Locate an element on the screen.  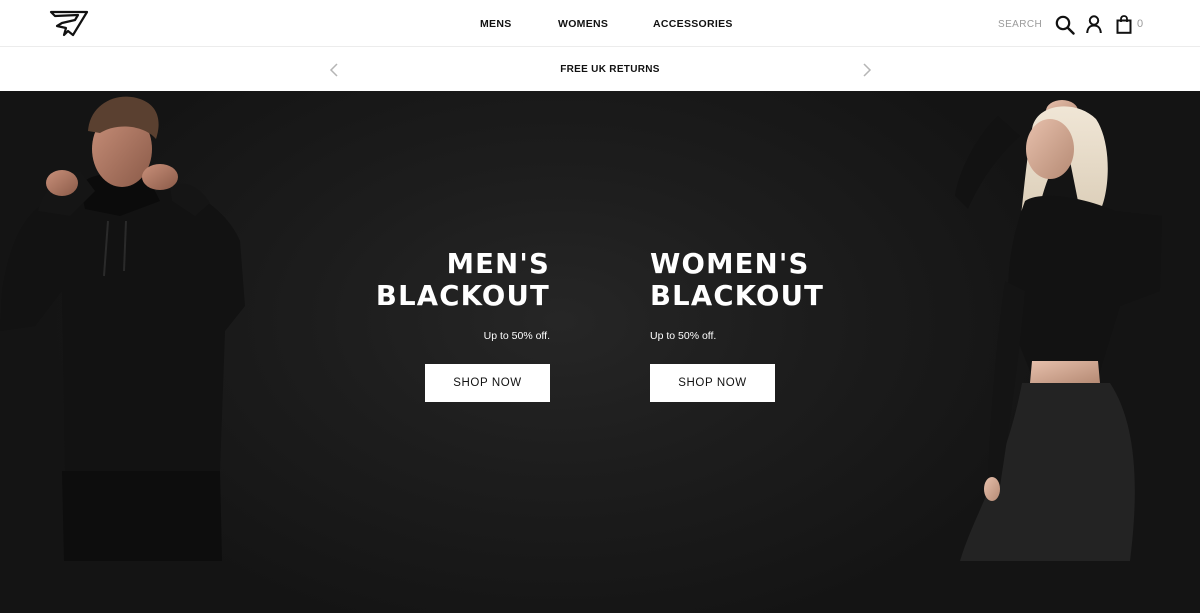
shopping-bag-icon is located at coordinates (1124, 24).